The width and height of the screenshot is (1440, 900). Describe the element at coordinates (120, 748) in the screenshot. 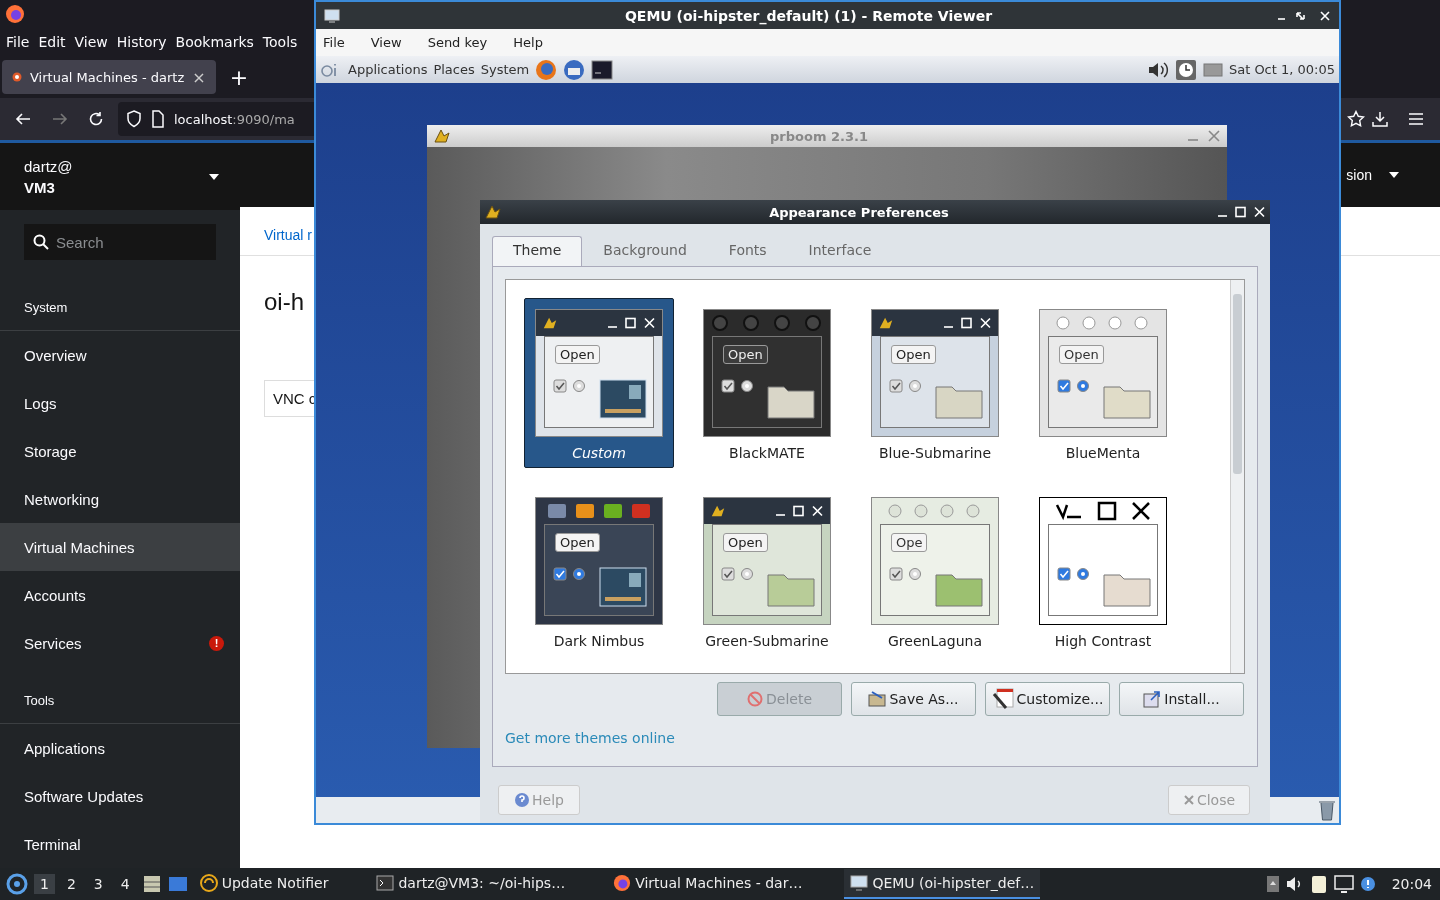

I see `nav-item: Applications` at that location.